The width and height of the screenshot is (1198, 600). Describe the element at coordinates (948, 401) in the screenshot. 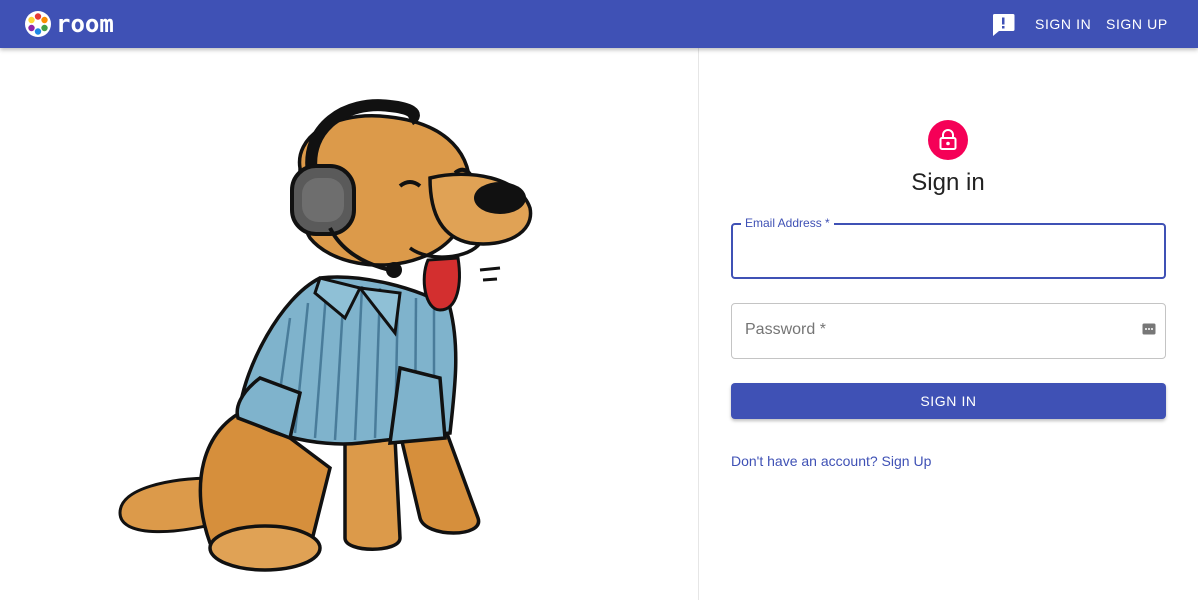

I see `sign-in-submit-button: SIGN IN` at that location.